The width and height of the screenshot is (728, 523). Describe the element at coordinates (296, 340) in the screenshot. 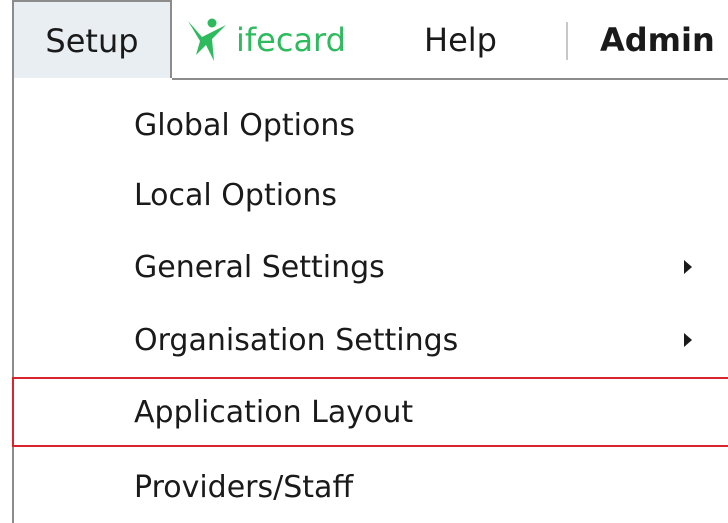

I see `menu-item-label: Organisation Settings` at that location.